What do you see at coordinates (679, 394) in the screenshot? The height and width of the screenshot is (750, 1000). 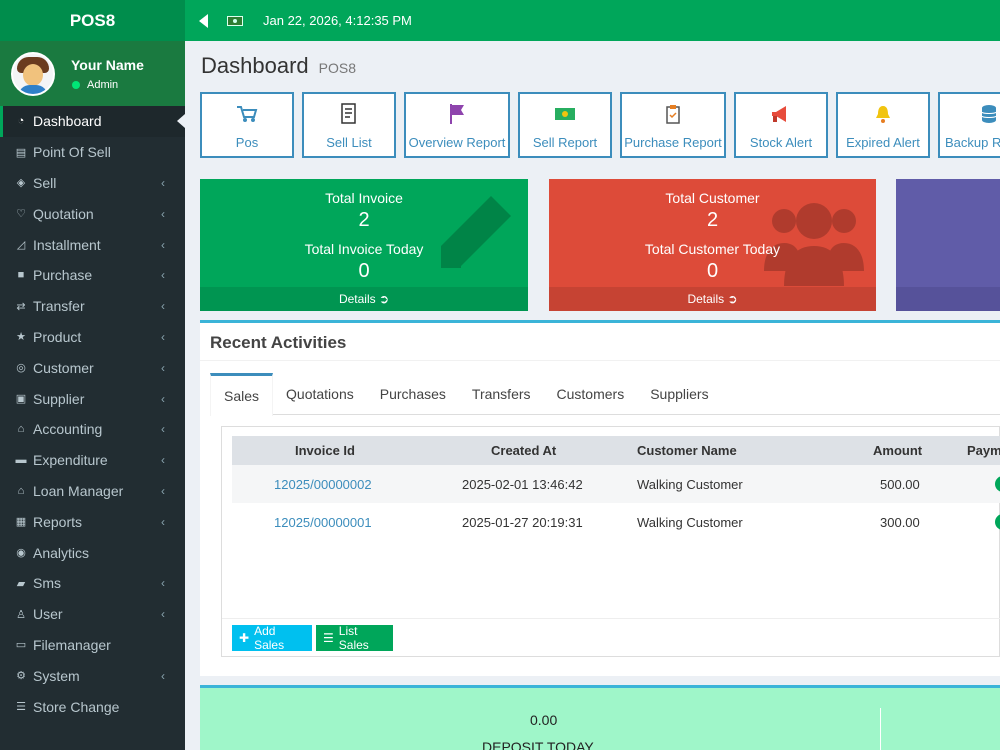 I see `tab-suppliers: Suppliers` at bounding box center [679, 394].